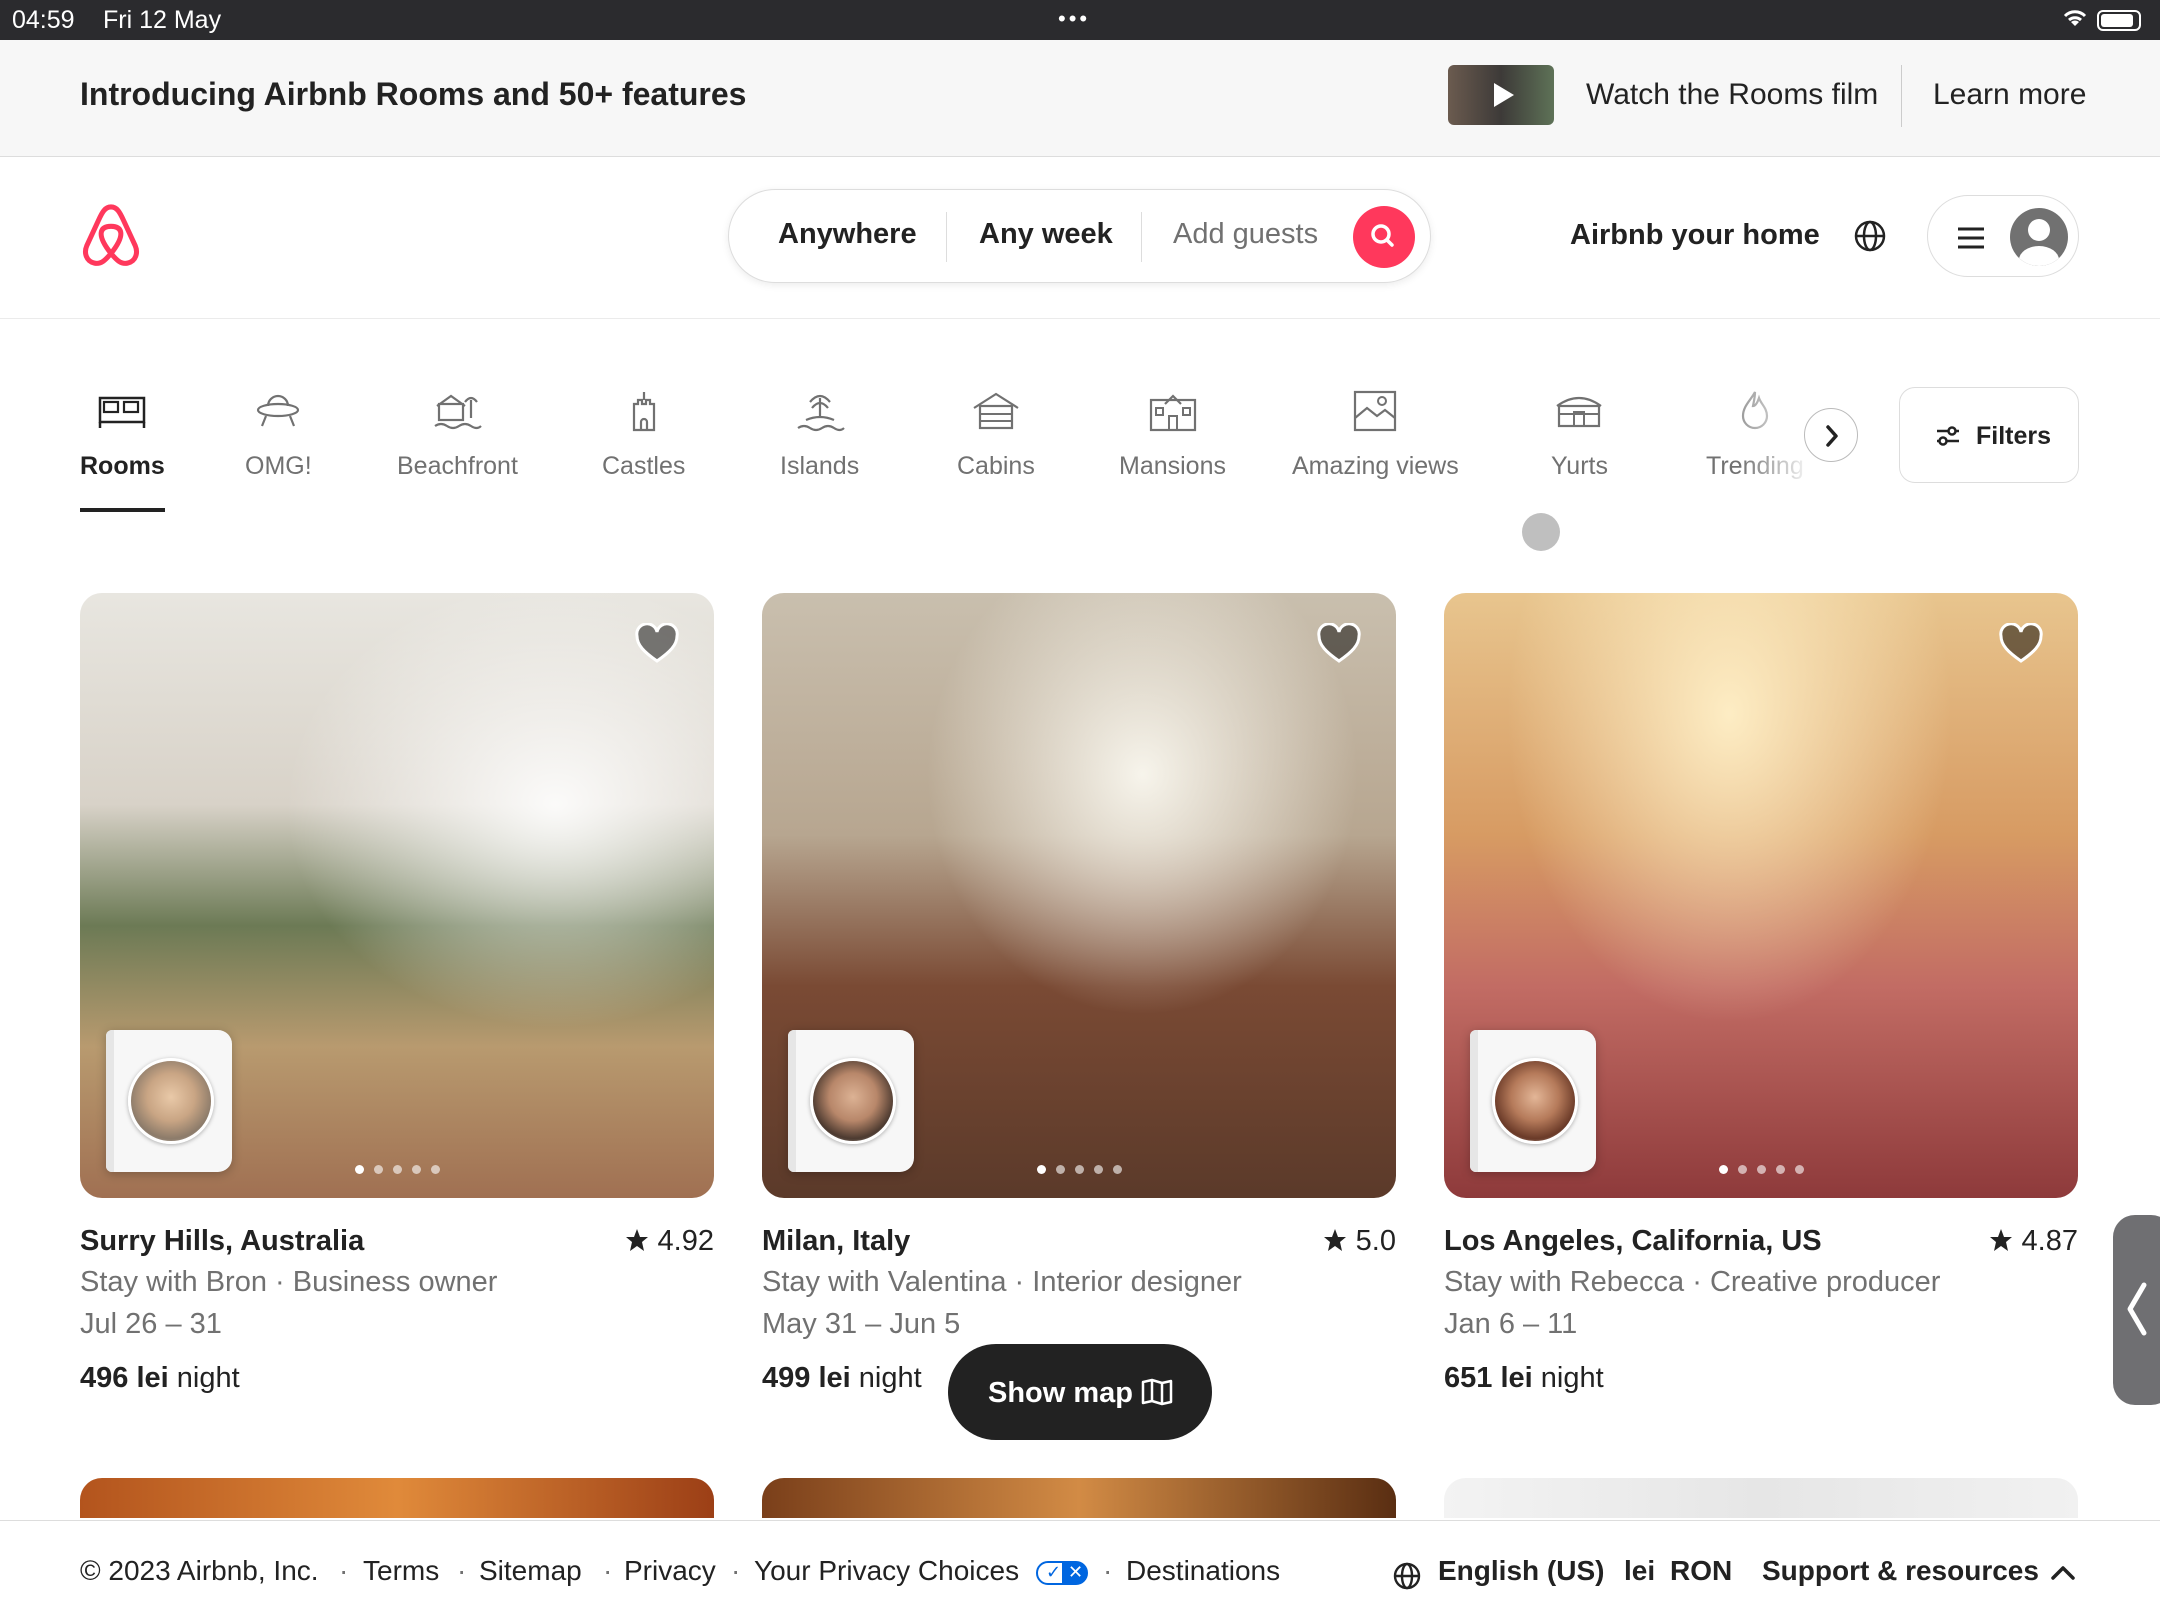  What do you see at coordinates (2119, 20) in the screenshot?
I see `battery-icon` at bounding box center [2119, 20].